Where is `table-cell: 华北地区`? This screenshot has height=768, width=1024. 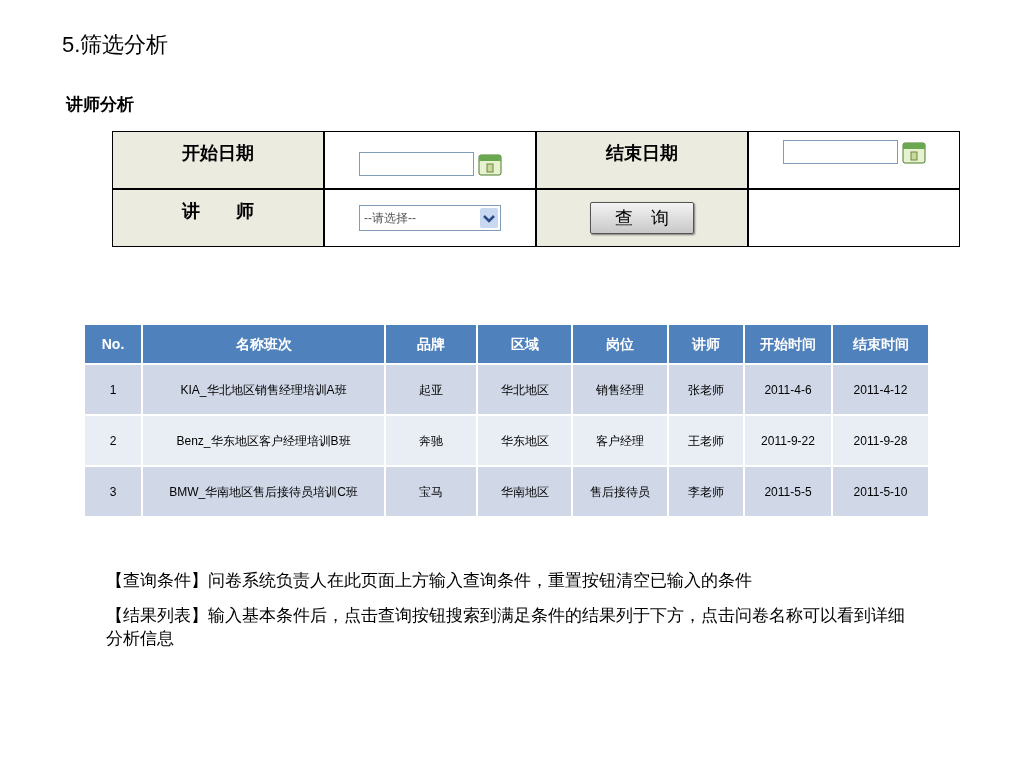 table-cell: 华北地区 is located at coordinates (524, 389).